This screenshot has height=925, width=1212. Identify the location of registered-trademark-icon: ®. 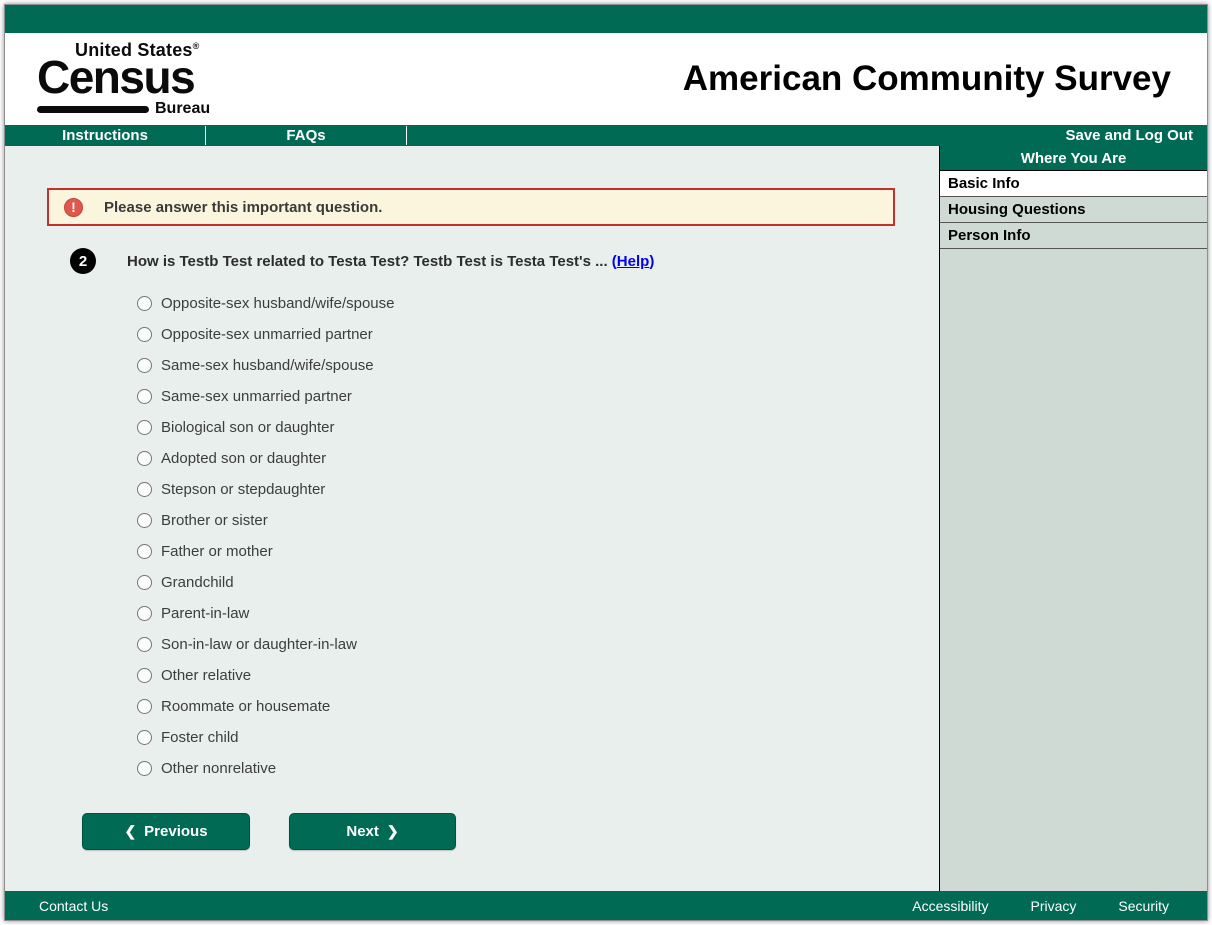
(196, 45).